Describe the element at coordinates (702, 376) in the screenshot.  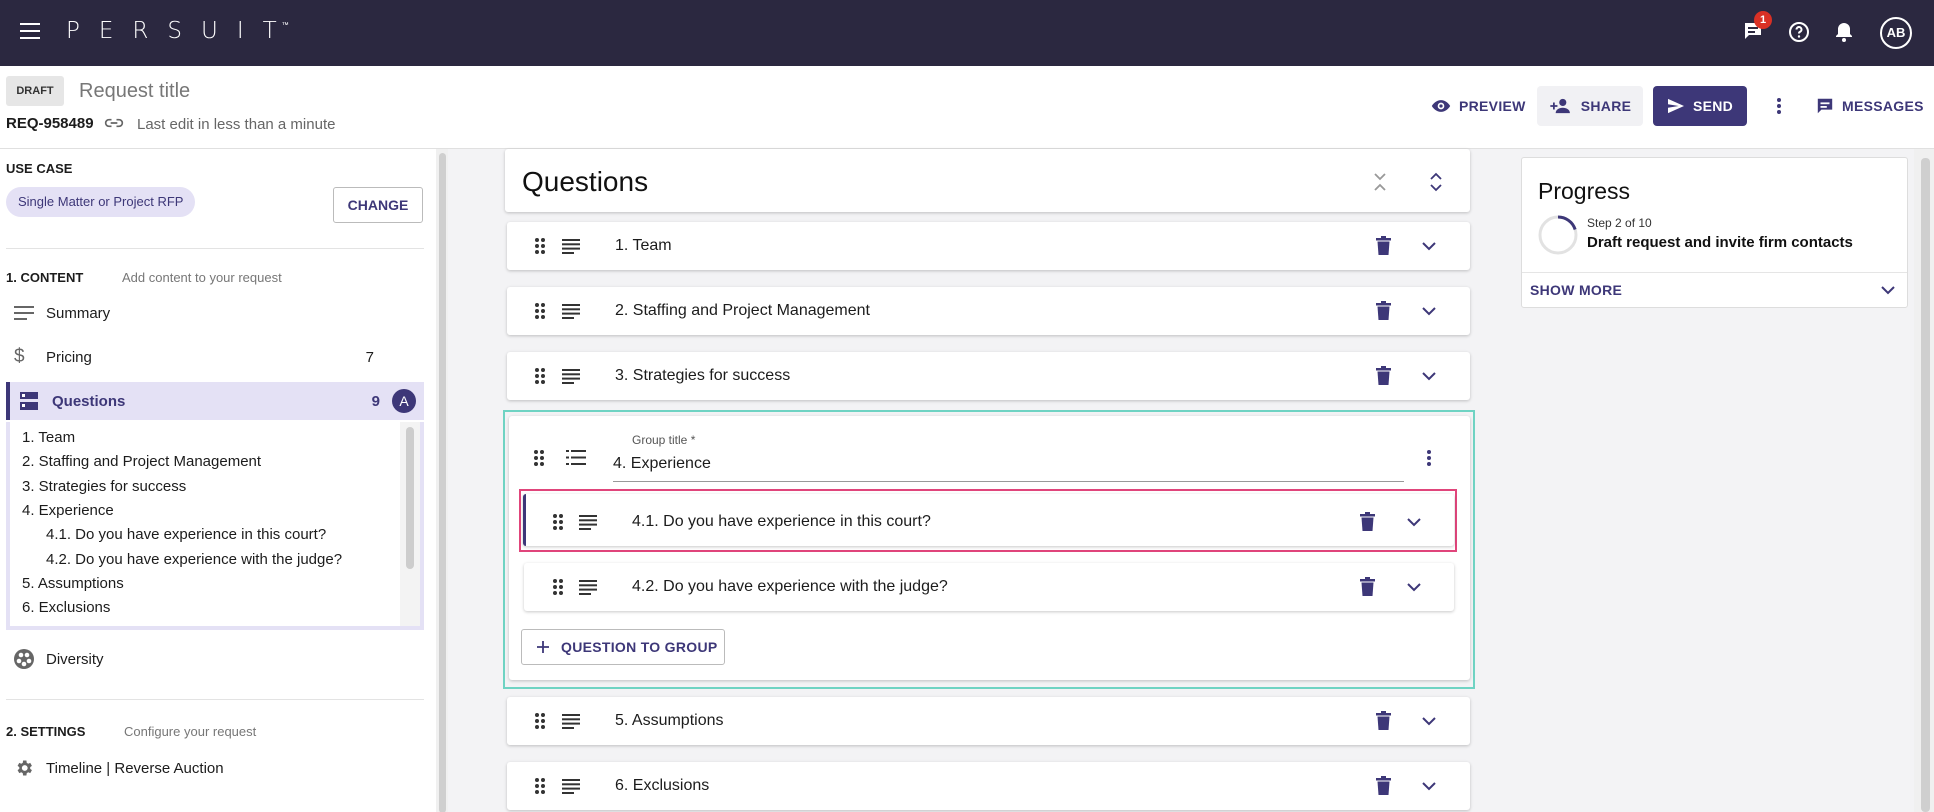
I see `question-title: 3. Strategies for success` at that location.